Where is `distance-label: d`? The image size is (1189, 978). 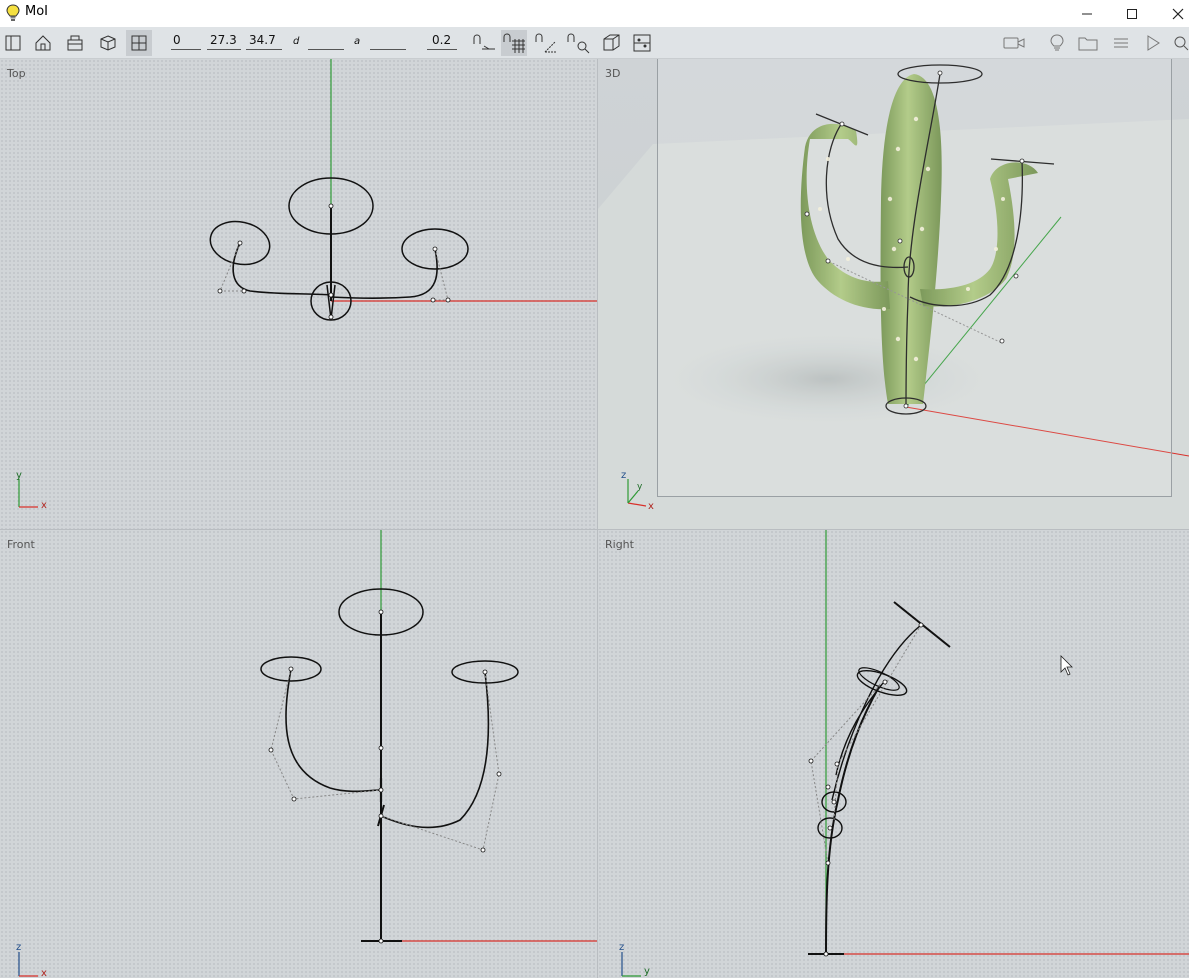 distance-label: d is located at coordinates (296, 41).